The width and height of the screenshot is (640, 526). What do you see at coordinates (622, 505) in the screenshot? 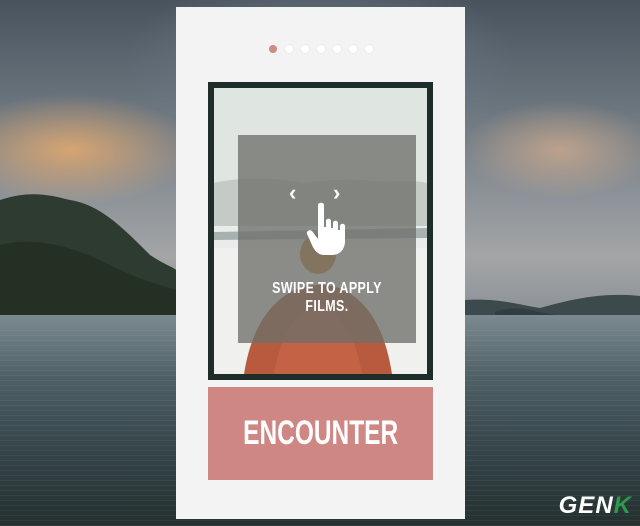
I see `watermark-accent: K` at bounding box center [622, 505].